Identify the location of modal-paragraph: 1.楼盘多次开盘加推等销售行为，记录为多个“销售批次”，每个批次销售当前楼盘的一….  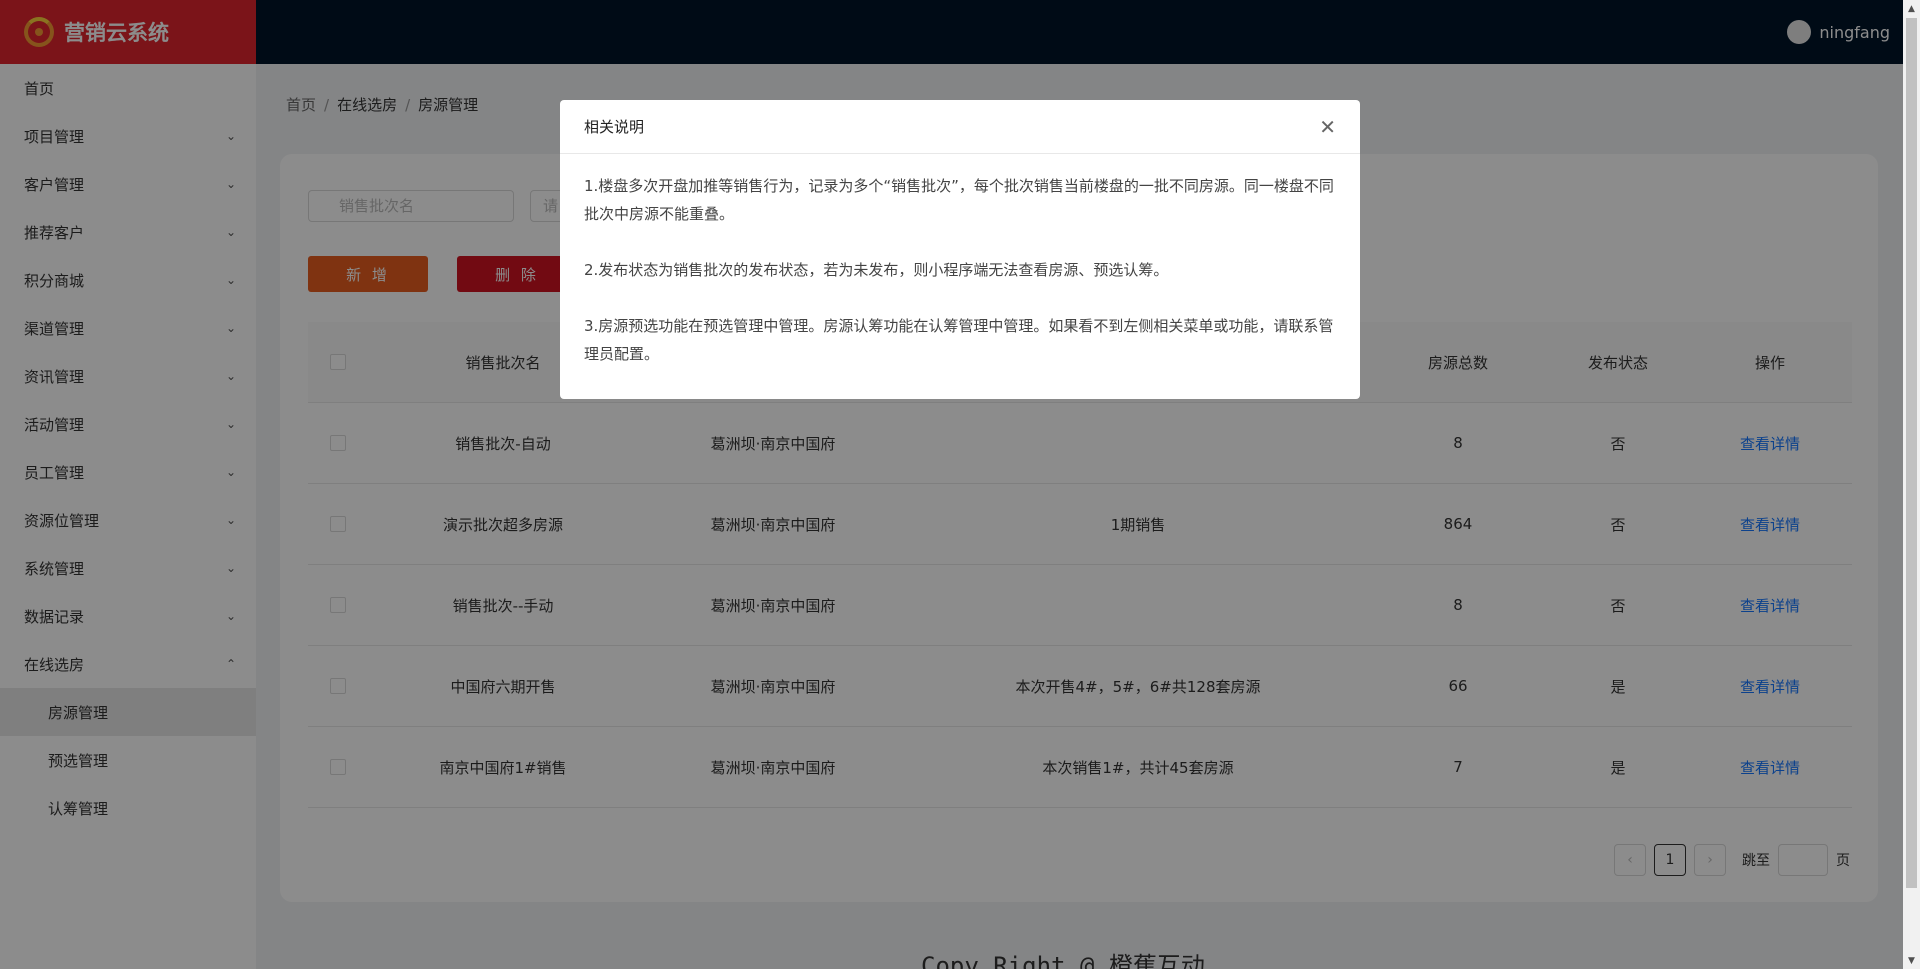
(959, 200).